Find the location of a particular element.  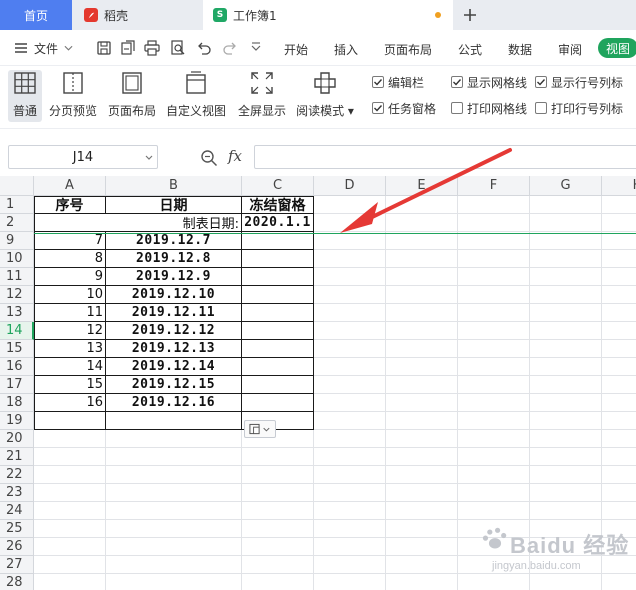

cell-a21 is located at coordinates (70, 457).